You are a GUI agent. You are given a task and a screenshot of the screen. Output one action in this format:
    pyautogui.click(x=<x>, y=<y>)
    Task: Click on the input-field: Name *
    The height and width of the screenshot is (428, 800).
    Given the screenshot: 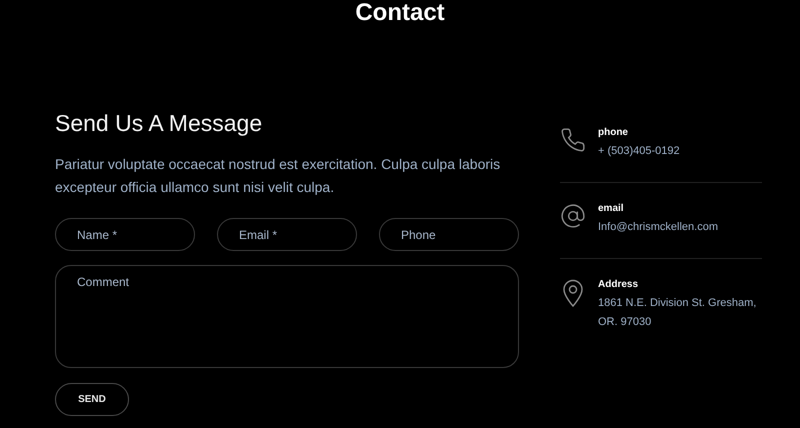 What is the action you would take?
    pyautogui.click(x=125, y=234)
    